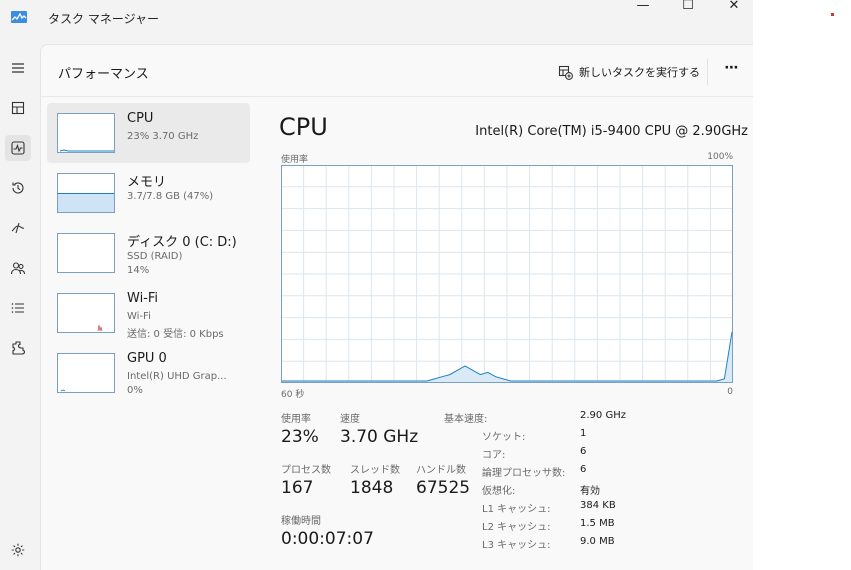 The width and height of the screenshot is (851, 570). What do you see at coordinates (135, 390) in the screenshot?
I see `resource-detail: 0%` at bounding box center [135, 390].